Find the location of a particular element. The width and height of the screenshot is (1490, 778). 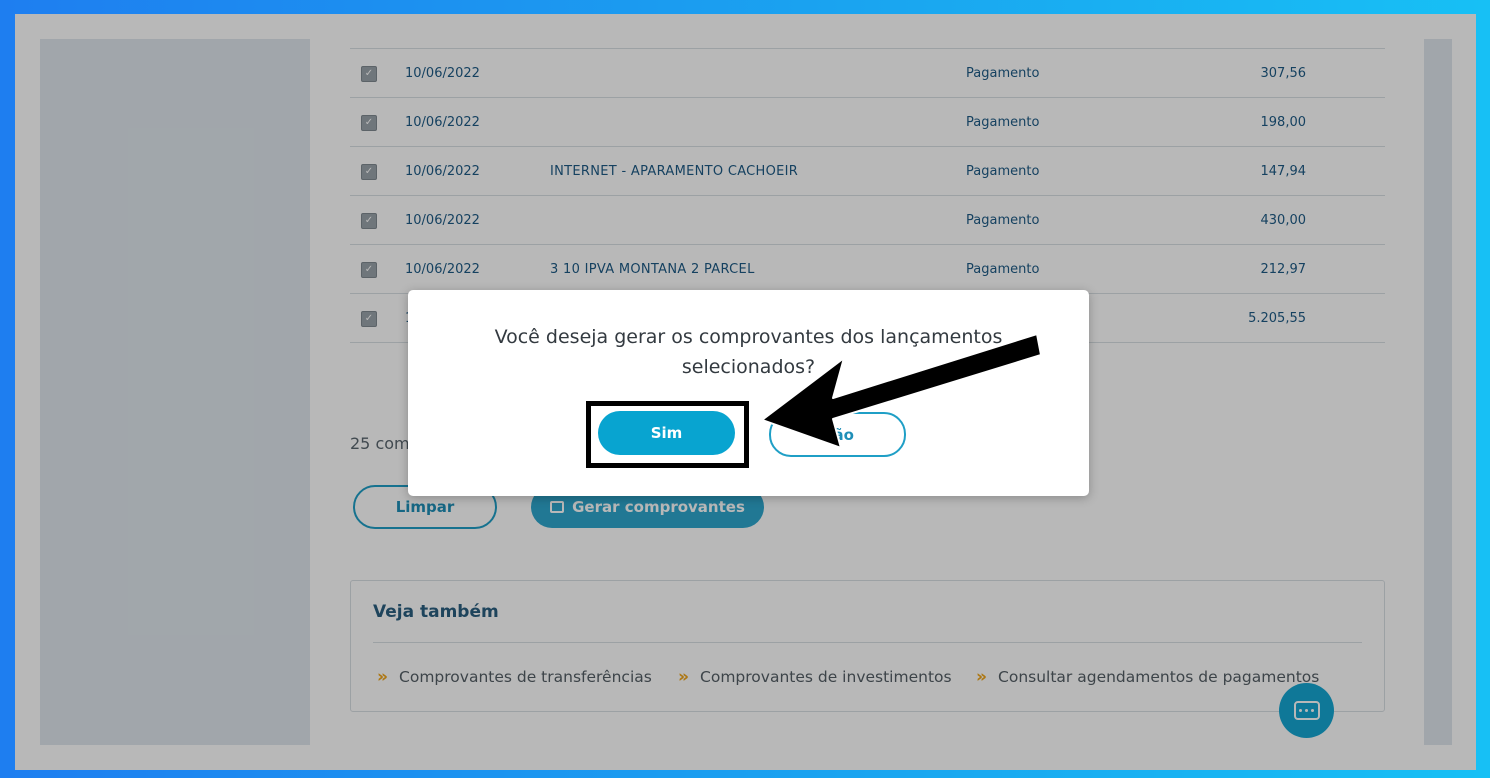

yes-button: Sim is located at coordinates (666, 433).